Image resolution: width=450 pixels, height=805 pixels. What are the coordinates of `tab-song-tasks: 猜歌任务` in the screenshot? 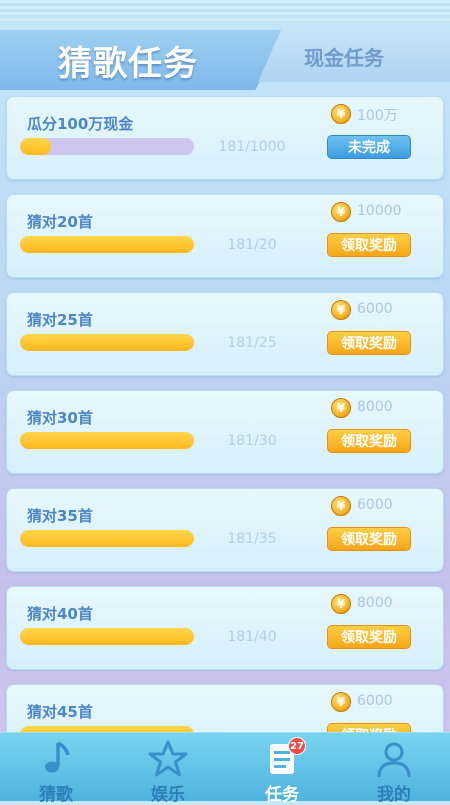 It's located at (145, 60).